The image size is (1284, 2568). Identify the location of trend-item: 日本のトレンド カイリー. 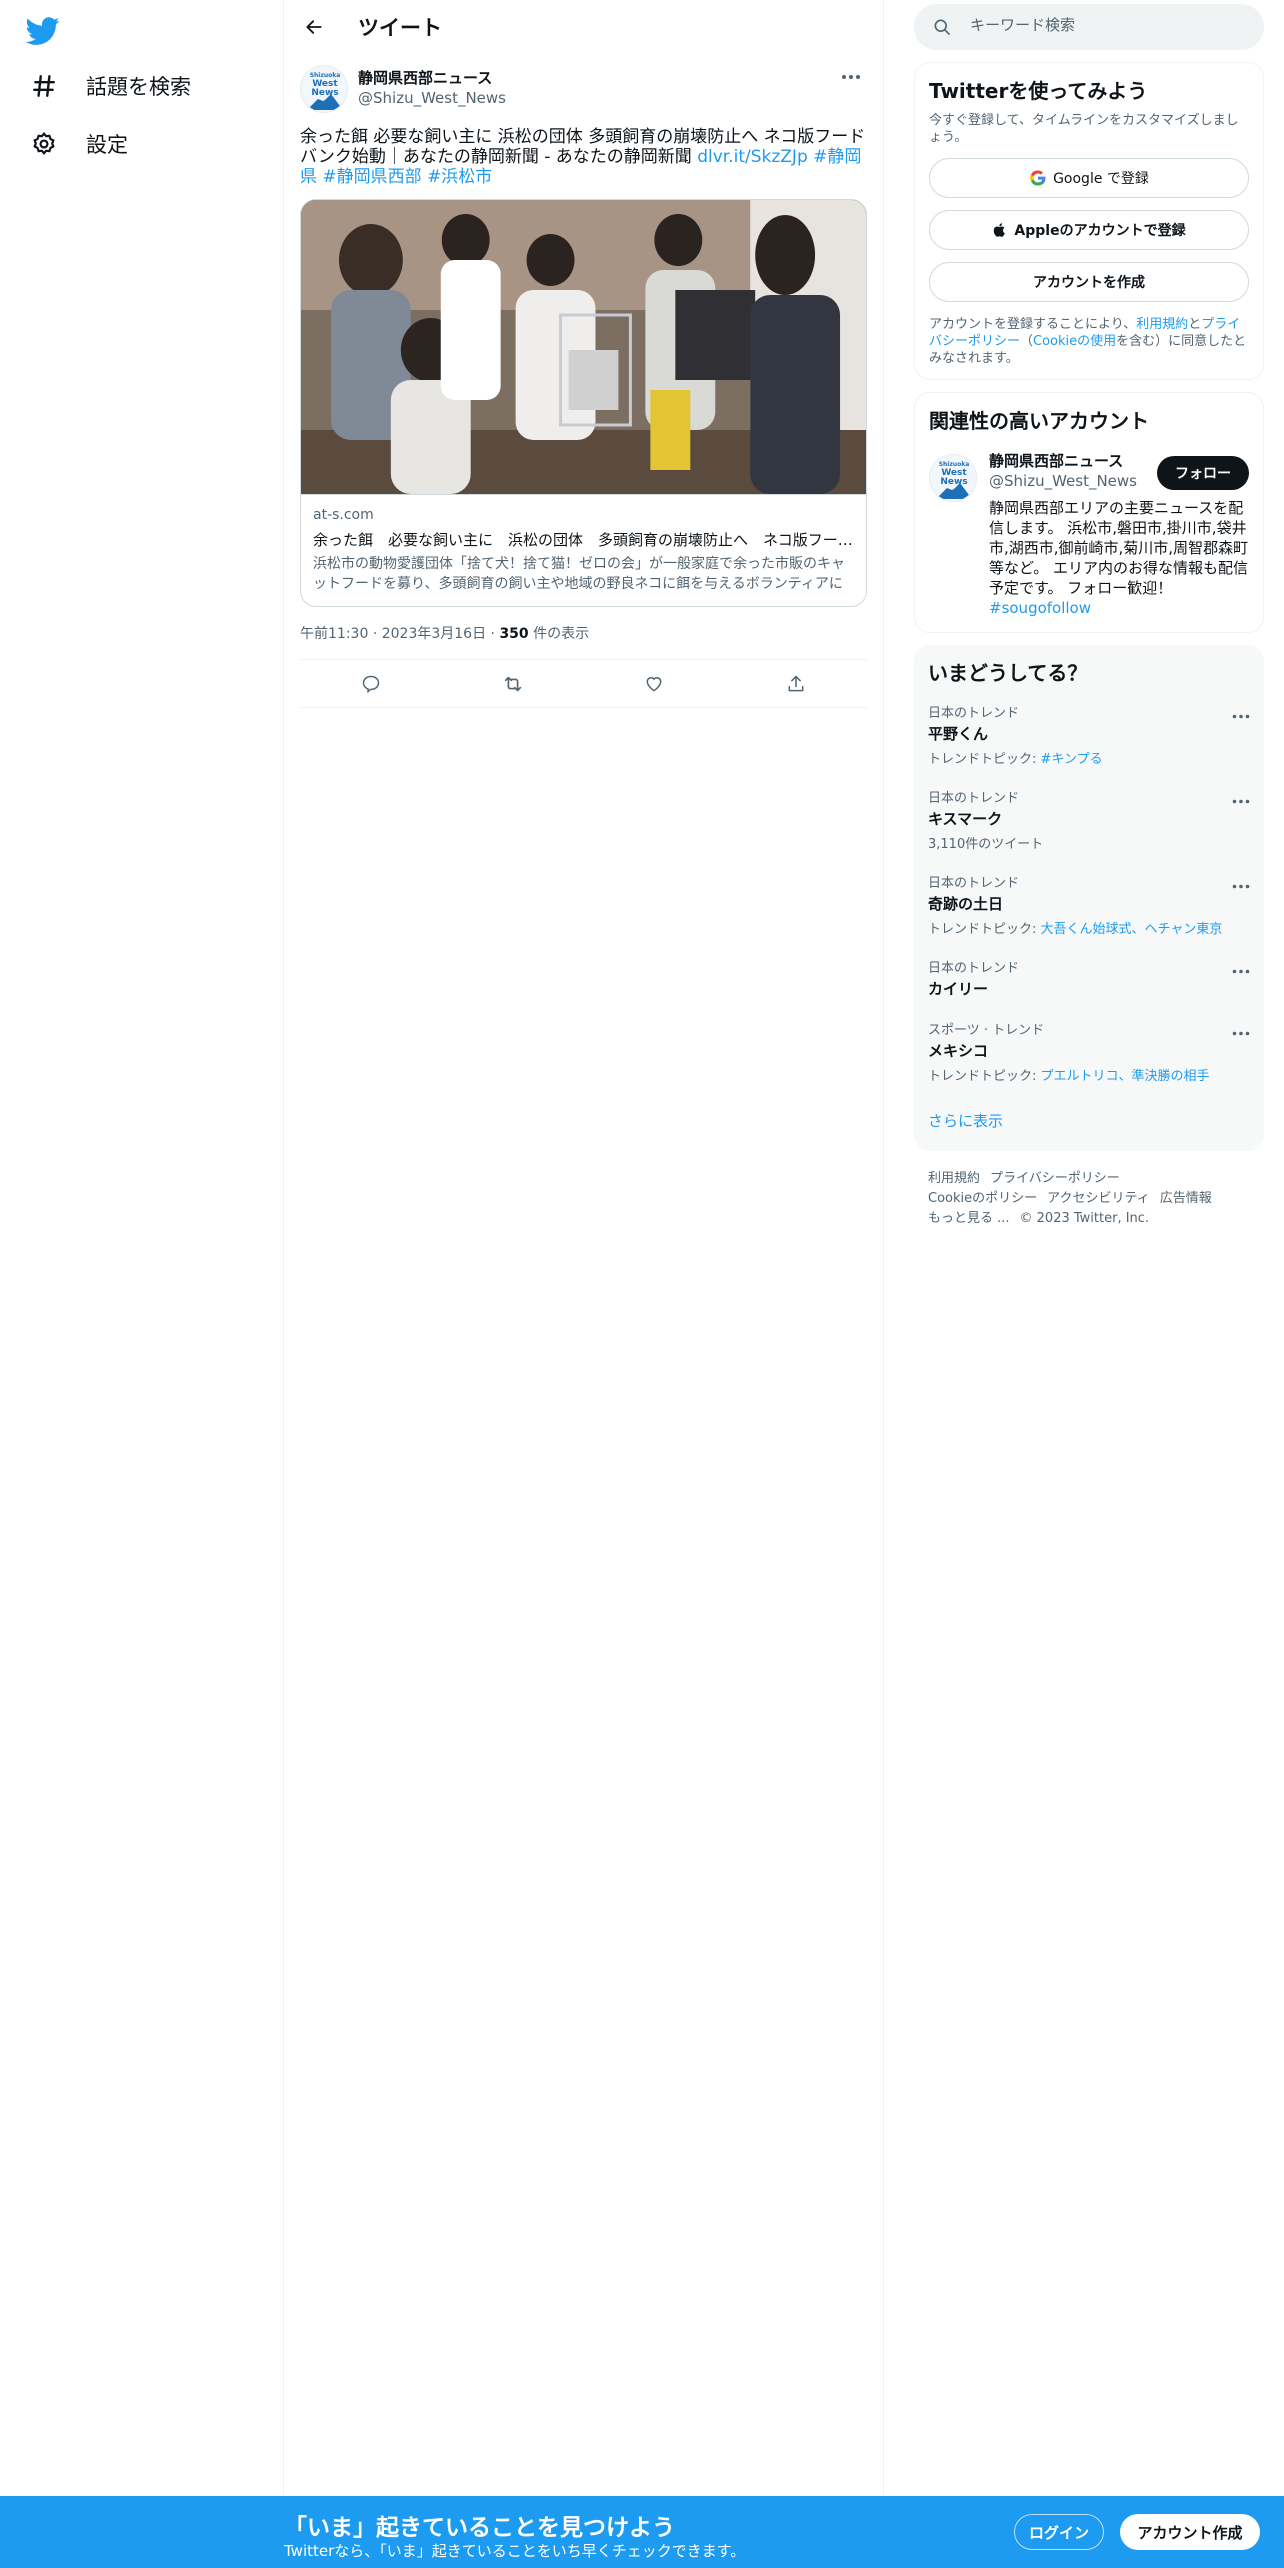
(1089, 978).